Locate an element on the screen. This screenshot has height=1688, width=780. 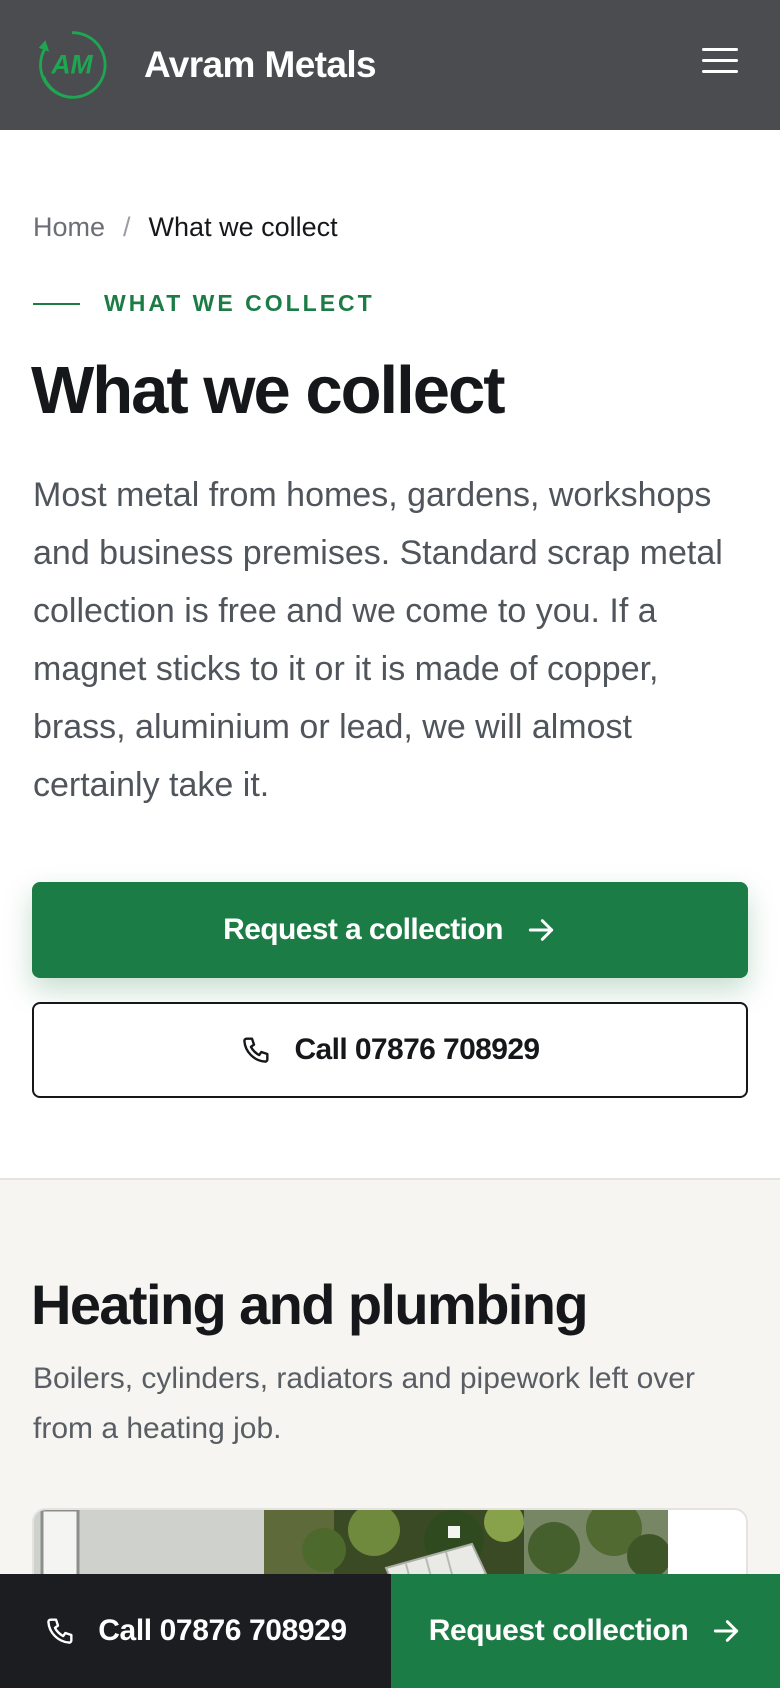
sticky-call-button: Call 07876 708929 is located at coordinates (195, 1631).